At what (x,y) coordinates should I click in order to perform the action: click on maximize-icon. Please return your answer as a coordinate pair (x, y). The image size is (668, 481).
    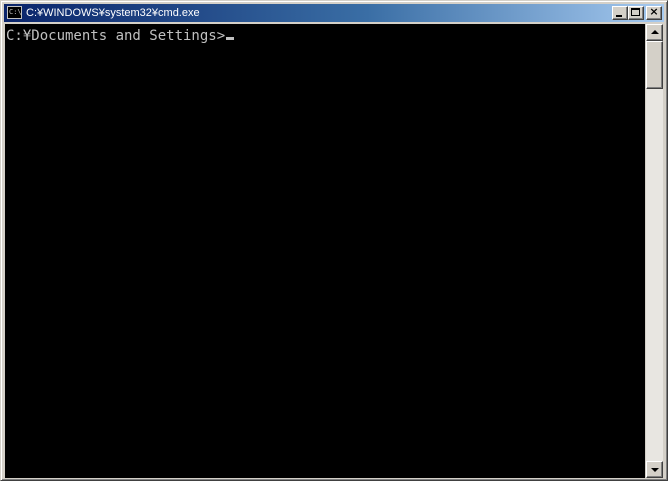
    Looking at the image, I should click on (635, 12).